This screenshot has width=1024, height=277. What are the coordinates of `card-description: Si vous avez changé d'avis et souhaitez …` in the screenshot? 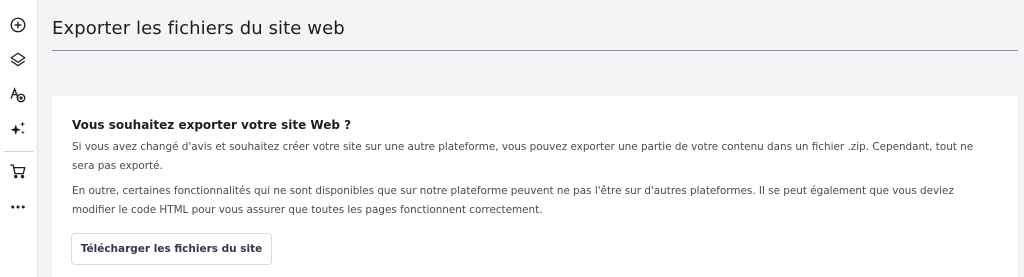 It's located at (523, 156).